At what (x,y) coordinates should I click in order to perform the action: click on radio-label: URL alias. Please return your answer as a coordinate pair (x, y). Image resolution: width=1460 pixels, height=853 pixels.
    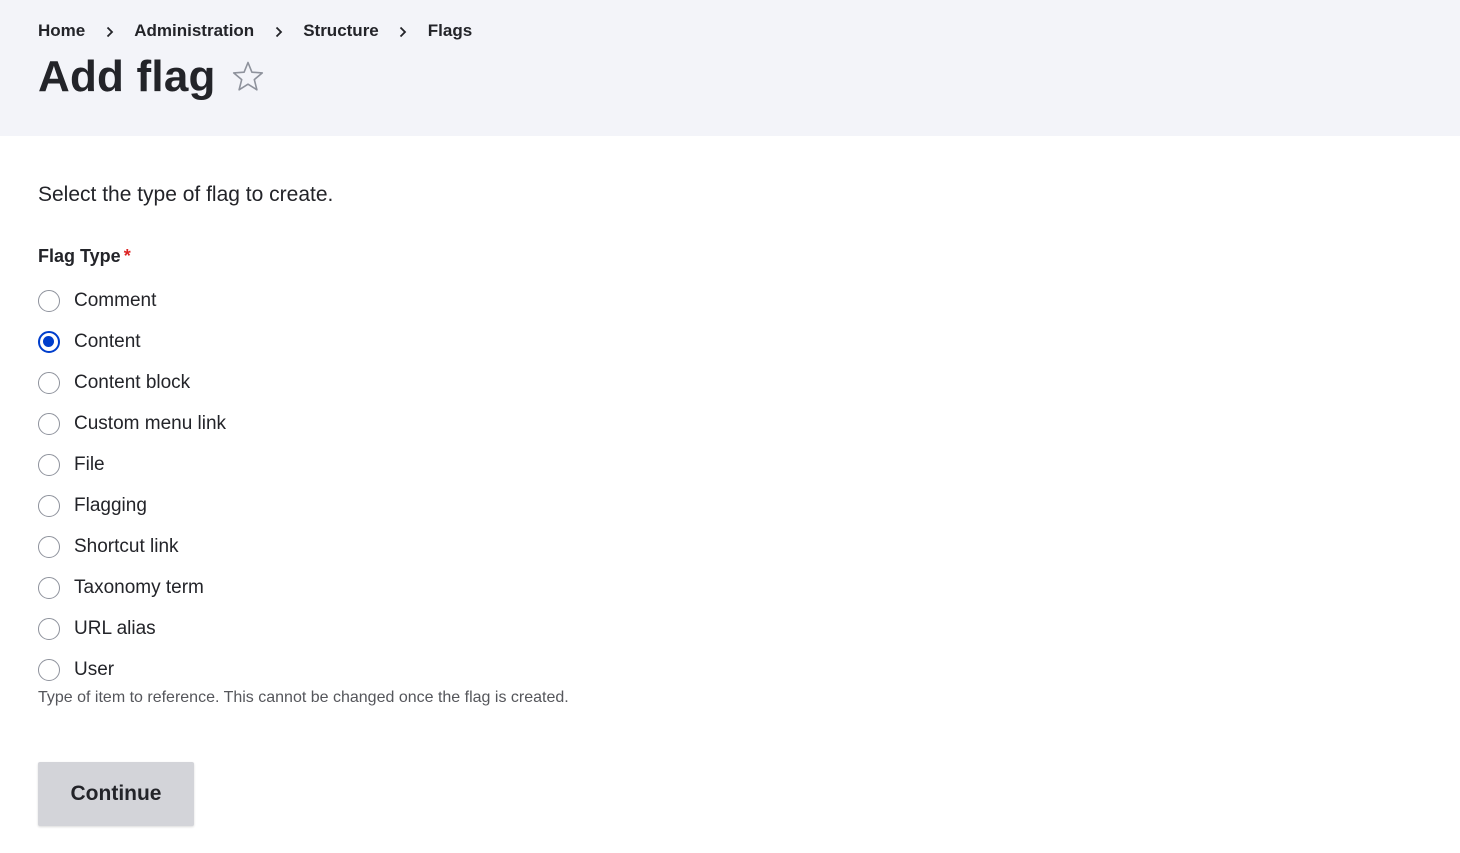
    Looking at the image, I should click on (115, 628).